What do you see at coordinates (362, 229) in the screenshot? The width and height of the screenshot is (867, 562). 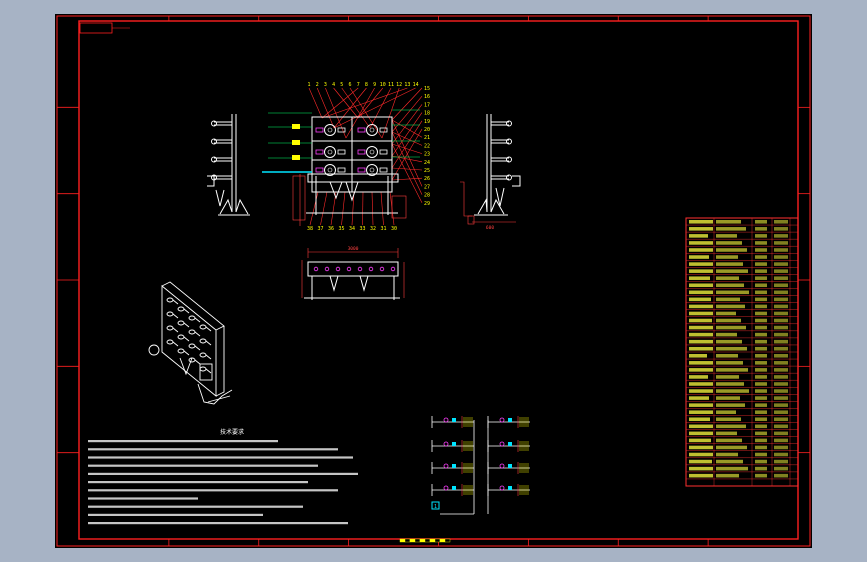 I see `callout-label: 33` at bounding box center [362, 229].